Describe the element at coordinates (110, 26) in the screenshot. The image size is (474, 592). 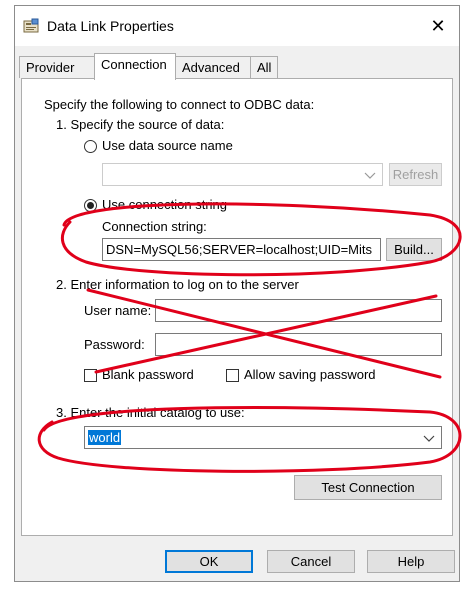
I see `window-title: Data Link Properties` at that location.